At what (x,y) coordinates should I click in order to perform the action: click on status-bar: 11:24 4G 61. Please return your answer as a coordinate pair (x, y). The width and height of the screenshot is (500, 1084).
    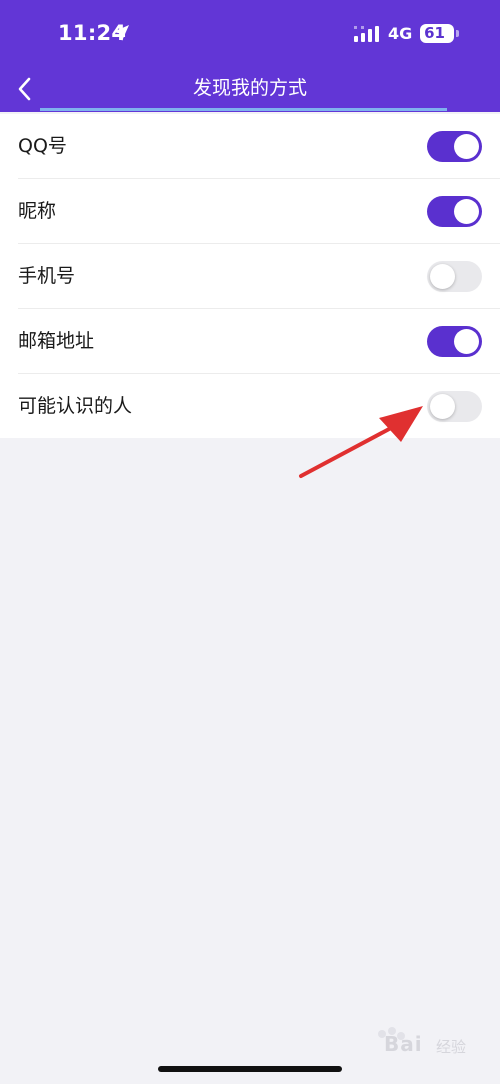
    Looking at the image, I should click on (250, 34).